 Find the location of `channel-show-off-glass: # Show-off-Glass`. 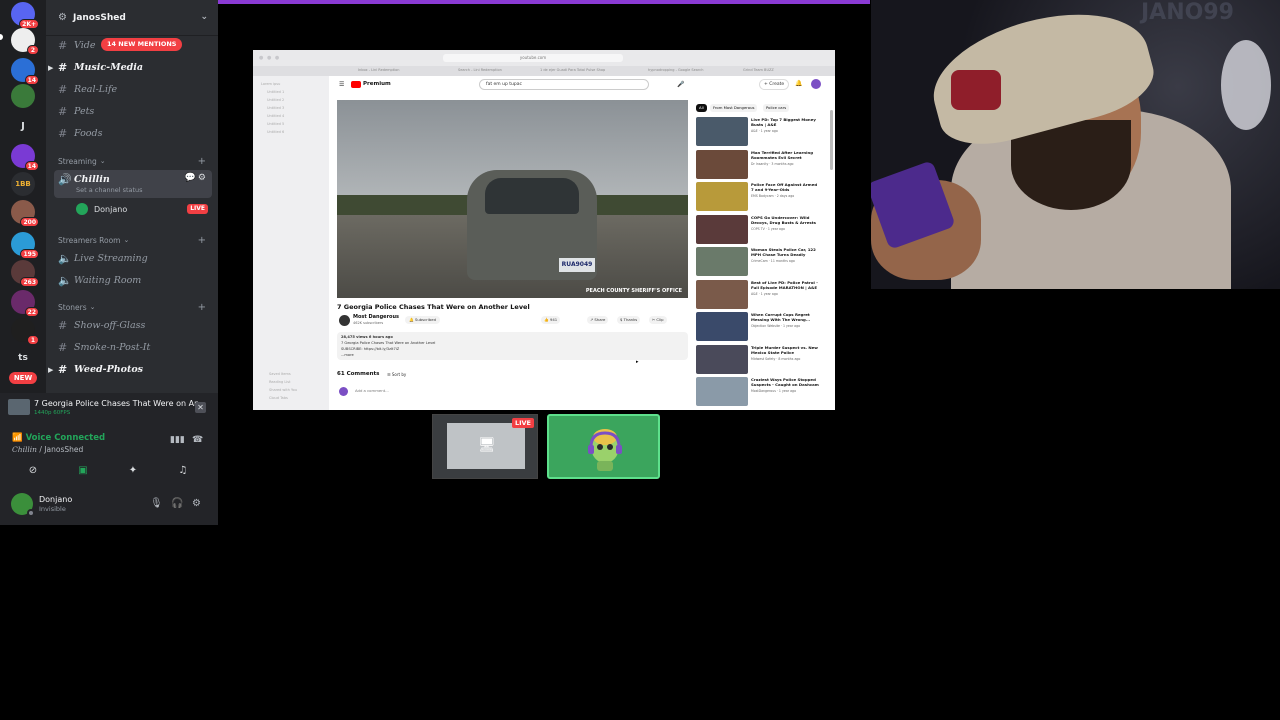

channel-show-off-glass: # Show-off-Glass is located at coordinates (133, 325).